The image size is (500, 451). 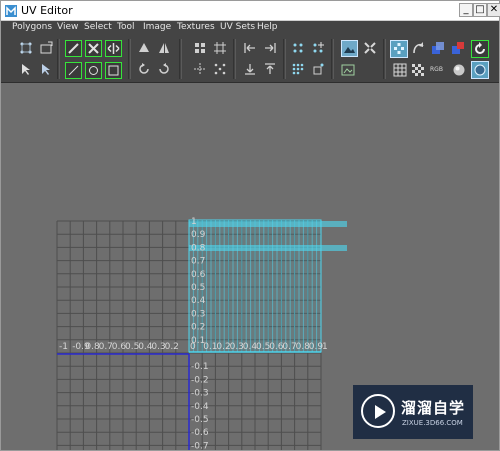 What do you see at coordinates (198, 248) in the screenshot?
I see `v-axis-label: 0.8` at bounding box center [198, 248].